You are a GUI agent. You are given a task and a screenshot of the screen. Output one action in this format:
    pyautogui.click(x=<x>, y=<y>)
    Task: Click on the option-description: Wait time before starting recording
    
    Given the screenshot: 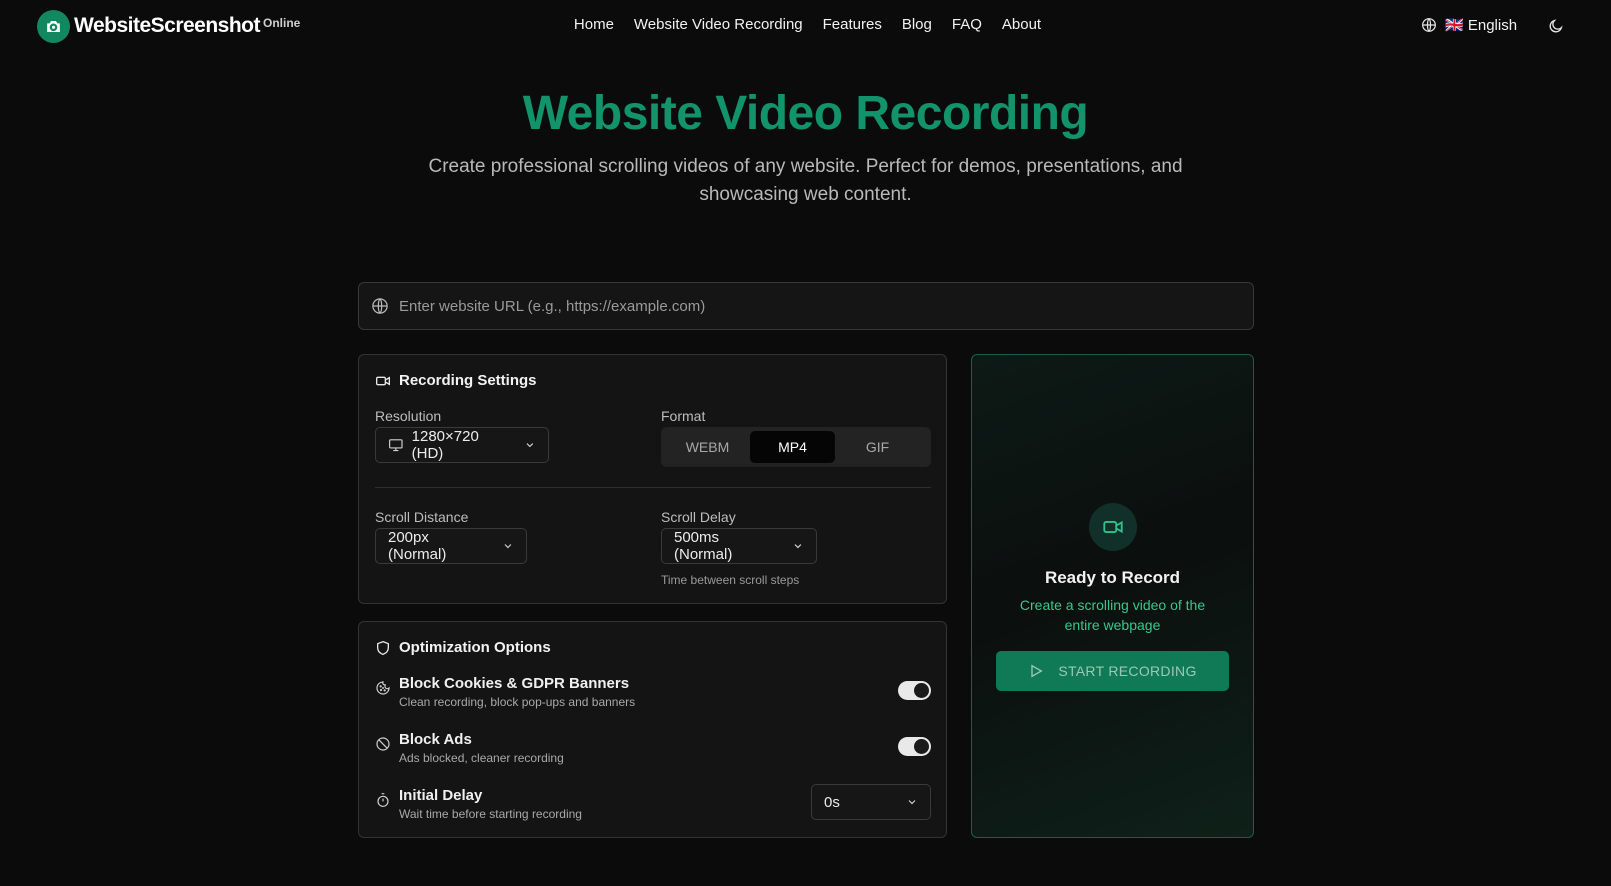 What is the action you would take?
    pyautogui.click(x=490, y=814)
    